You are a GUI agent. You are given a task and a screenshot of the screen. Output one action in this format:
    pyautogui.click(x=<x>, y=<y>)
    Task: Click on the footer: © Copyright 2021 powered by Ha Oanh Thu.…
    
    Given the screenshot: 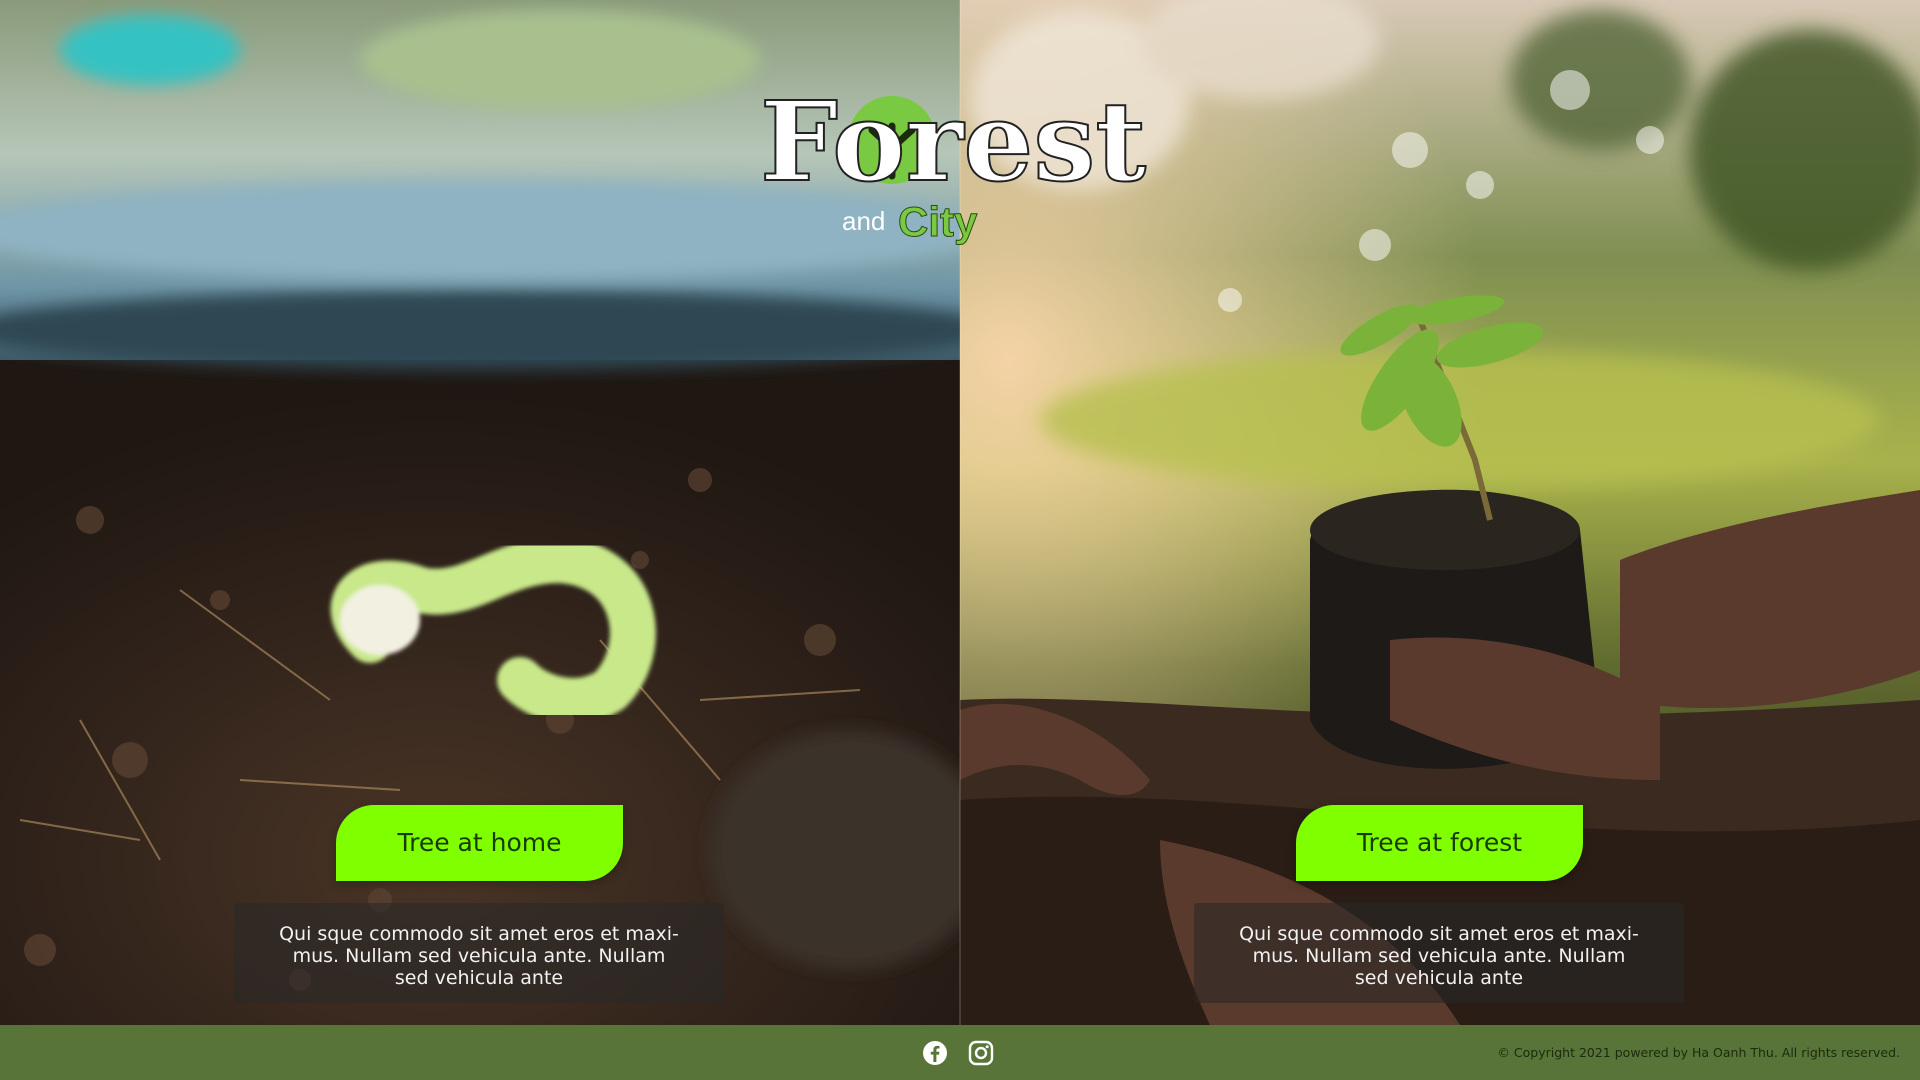 What is the action you would take?
    pyautogui.click(x=960, y=1052)
    